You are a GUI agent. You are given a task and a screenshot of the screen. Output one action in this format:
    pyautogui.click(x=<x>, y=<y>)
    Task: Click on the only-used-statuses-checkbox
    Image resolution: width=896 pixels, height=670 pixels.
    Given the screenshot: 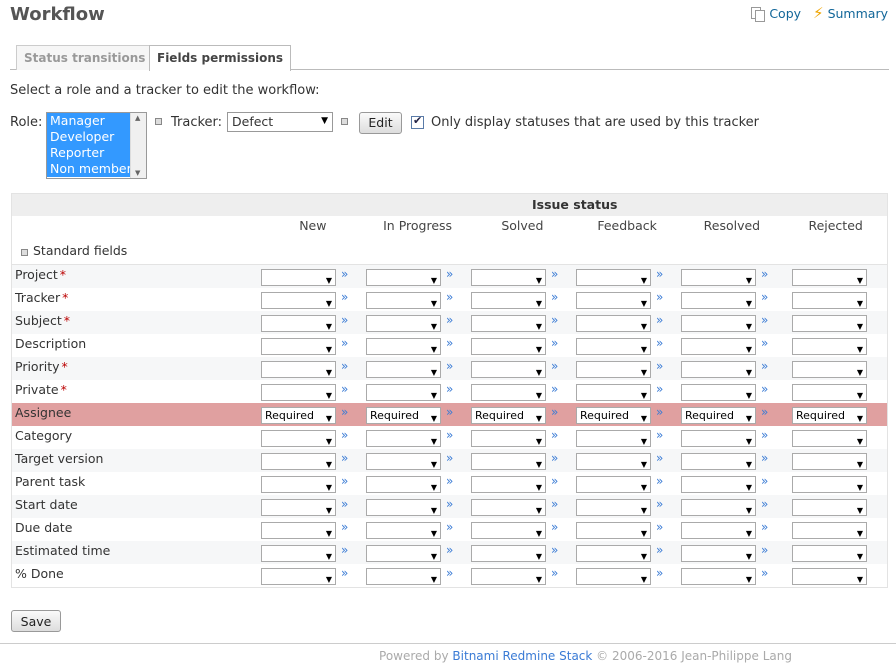 What is the action you would take?
    pyautogui.click(x=417, y=121)
    